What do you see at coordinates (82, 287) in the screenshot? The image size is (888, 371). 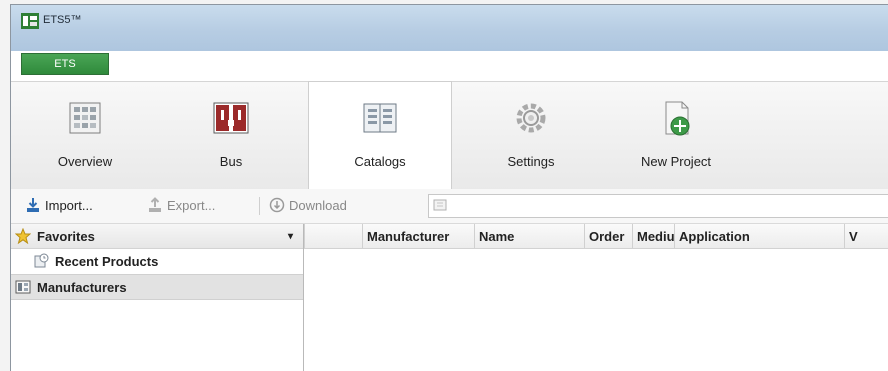 I see `manufacturers-label: Manufacturers` at bounding box center [82, 287].